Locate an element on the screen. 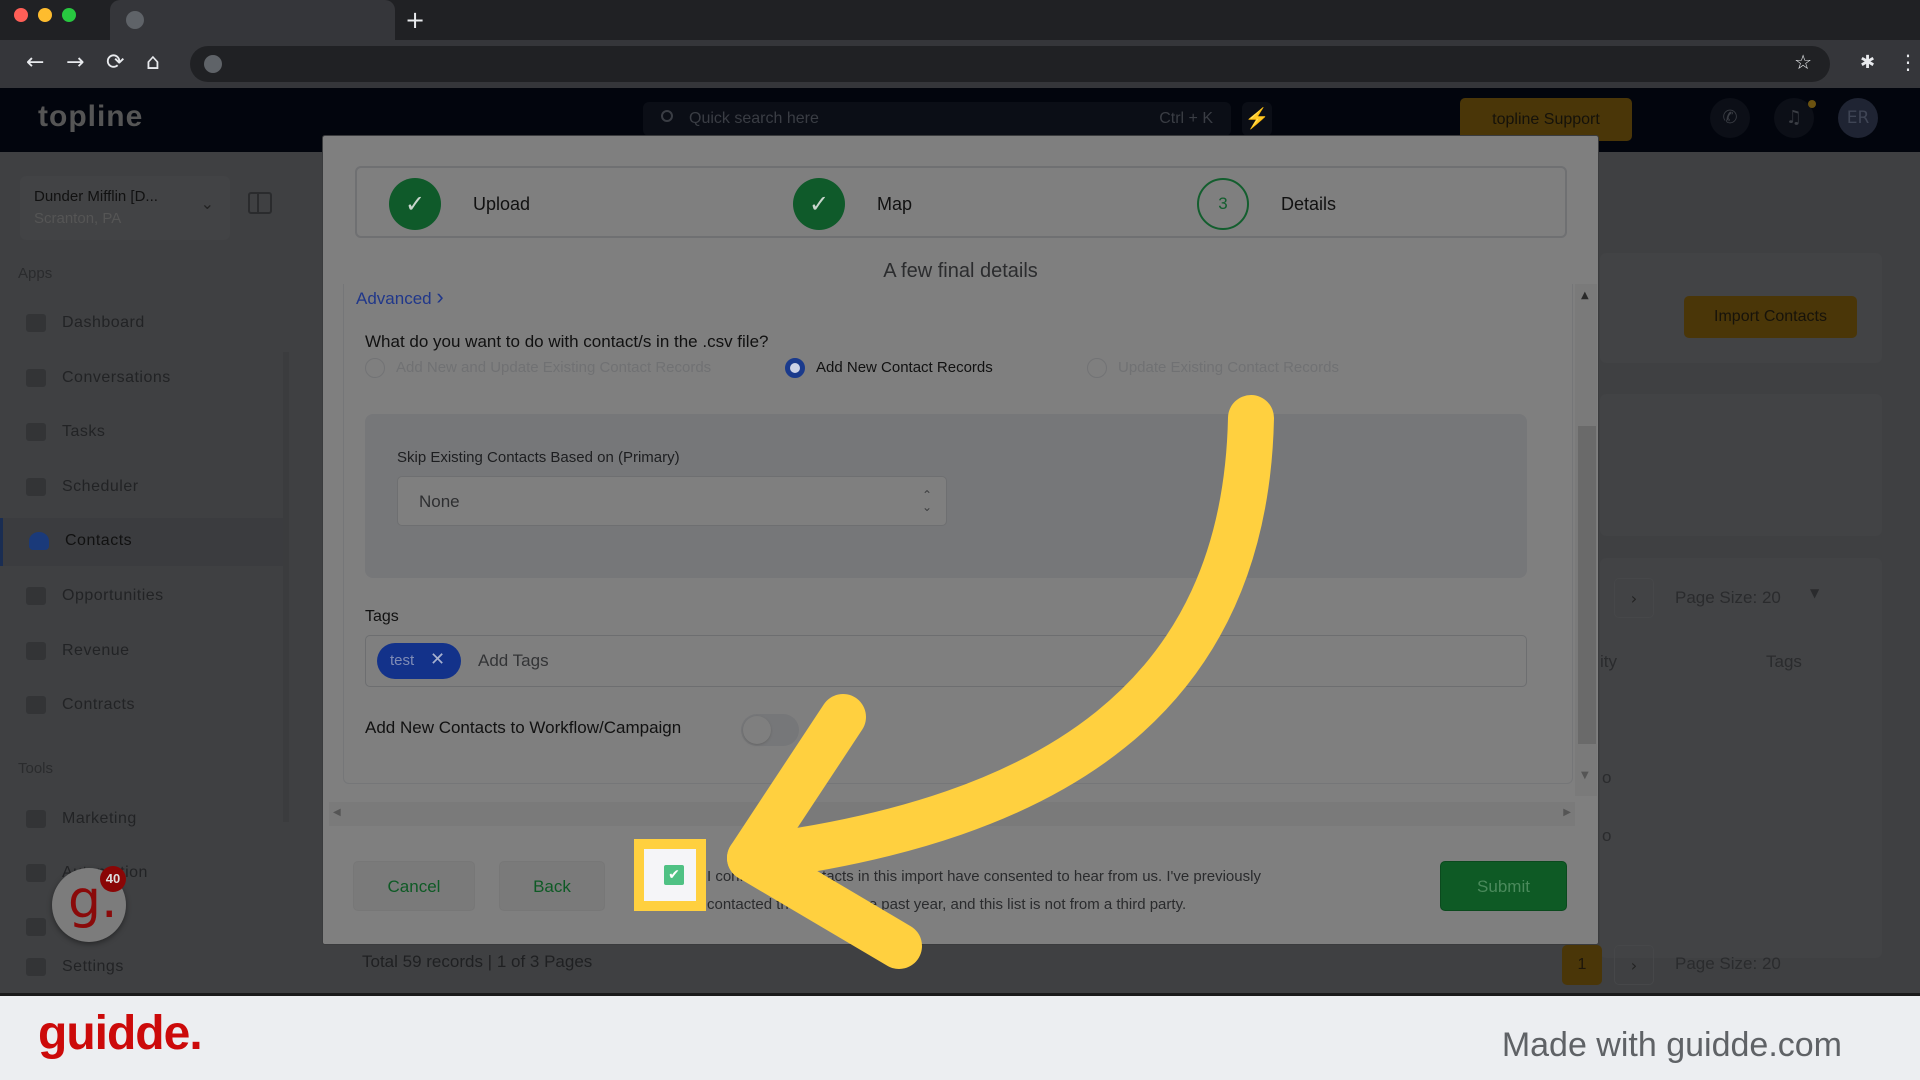 Image resolution: width=1920 pixels, height=1080 pixels. page-1-button: 1 is located at coordinates (1582, 965).